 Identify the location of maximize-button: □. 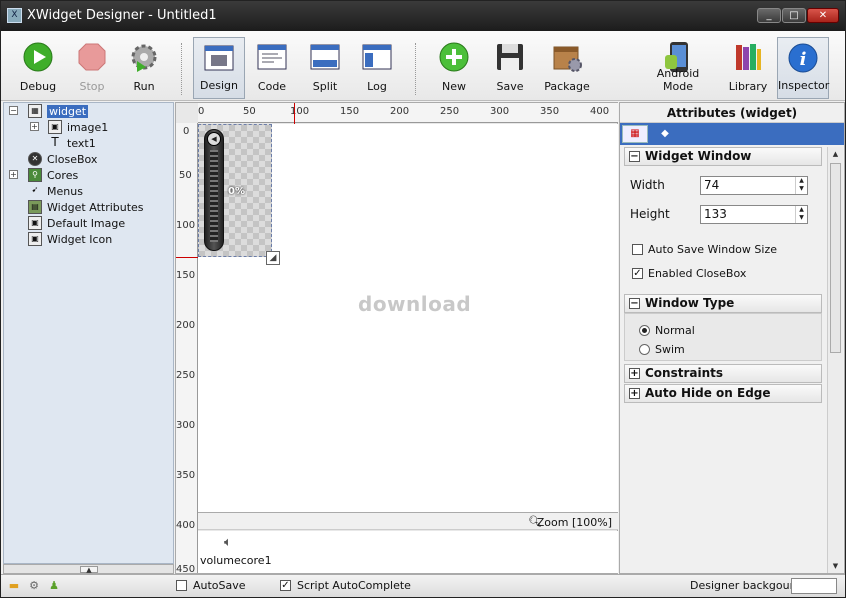
(794, 15).